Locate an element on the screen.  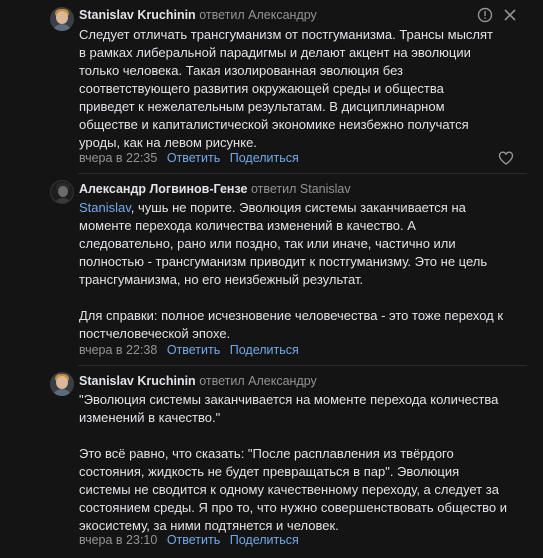
mention-link: Stanislav is located at coordinates (105, 207).